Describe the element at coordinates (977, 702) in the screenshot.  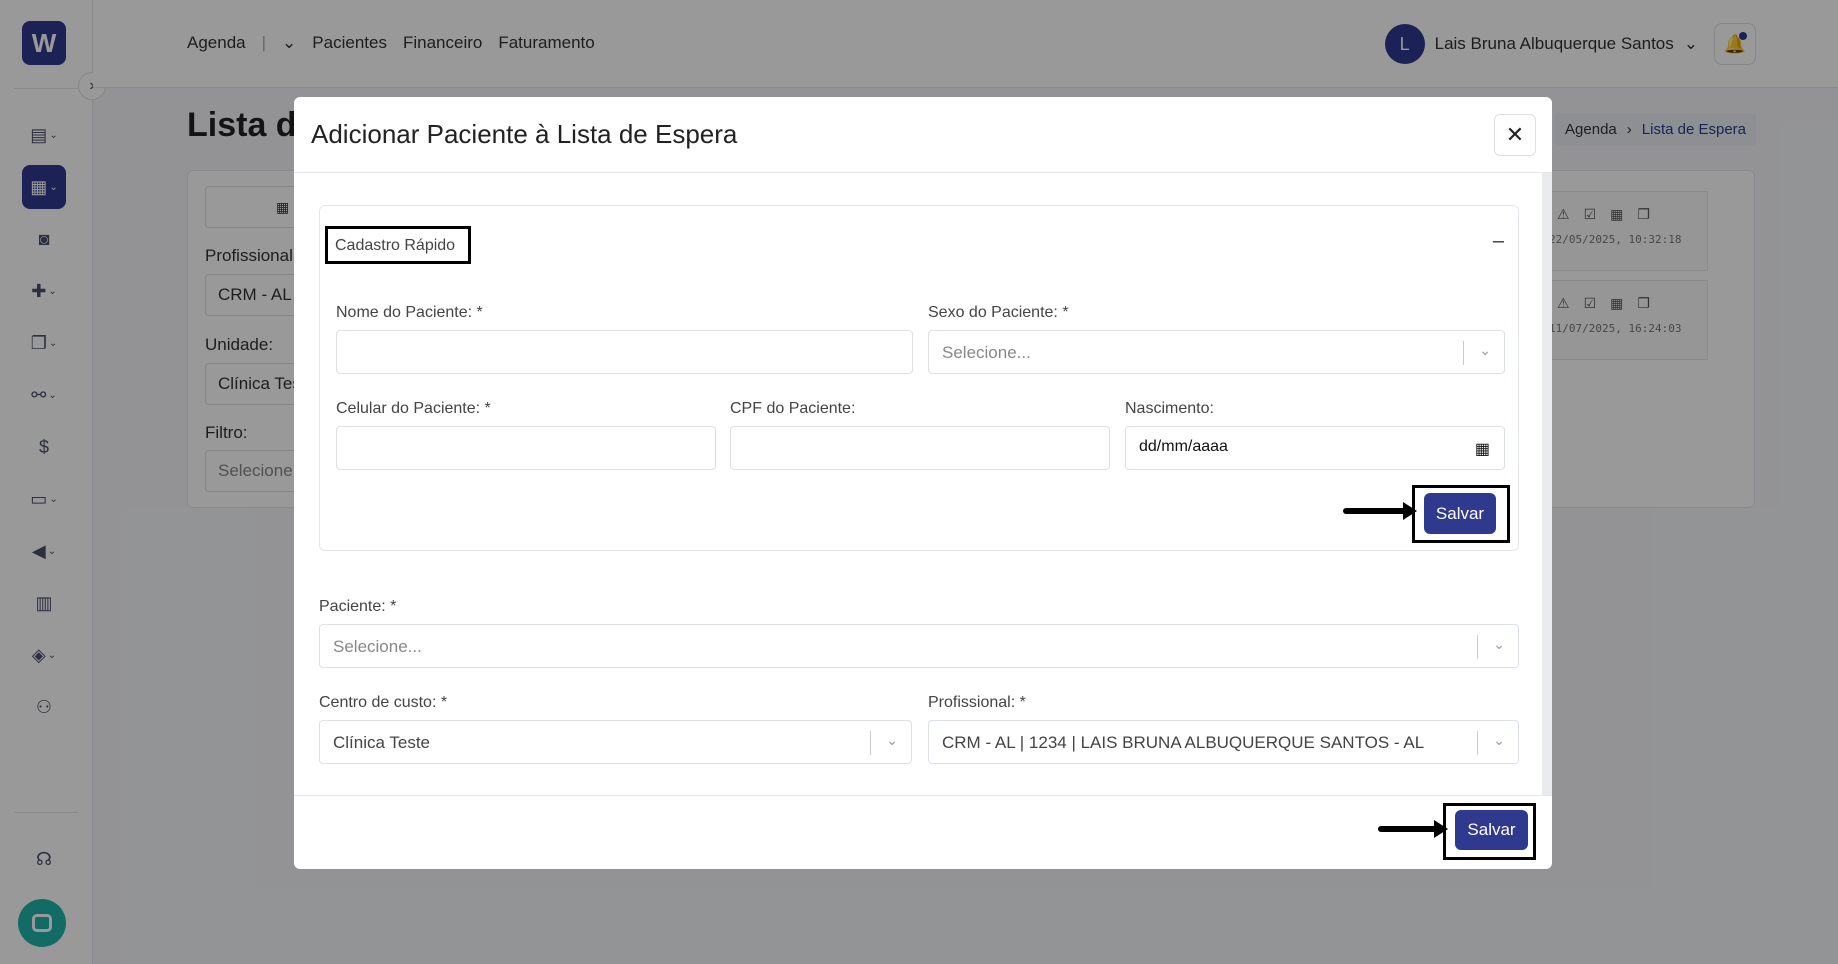
I see `profissional-label: Profissional: *` at that location.